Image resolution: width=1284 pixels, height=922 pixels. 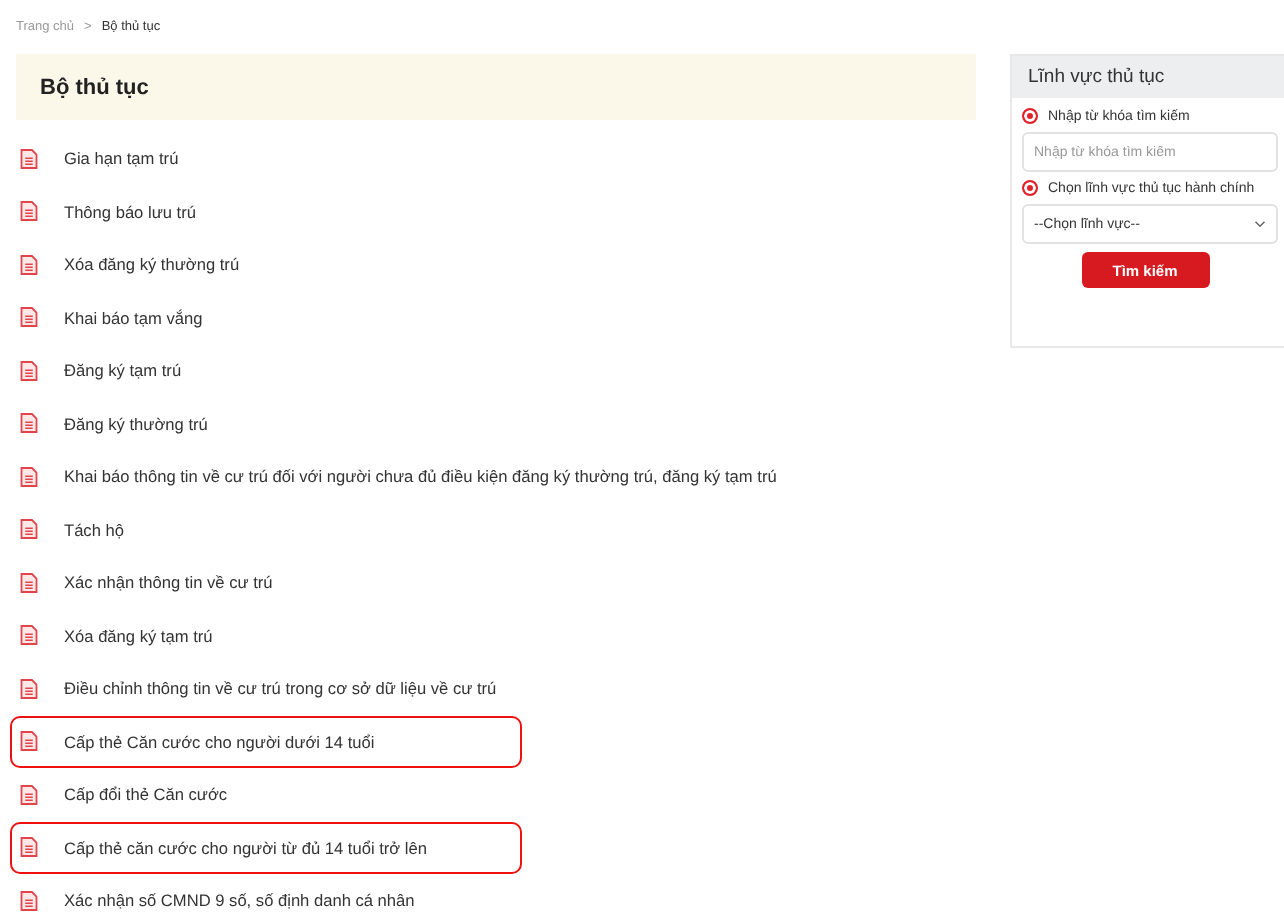 What do you see at coordinates (280, 688) in the screenshot?
I see `procedure-link: Điều chỉnh thông tin về cư trú trong cơ sở dữ liệu về cư trú` at bounding box center [280, 688].